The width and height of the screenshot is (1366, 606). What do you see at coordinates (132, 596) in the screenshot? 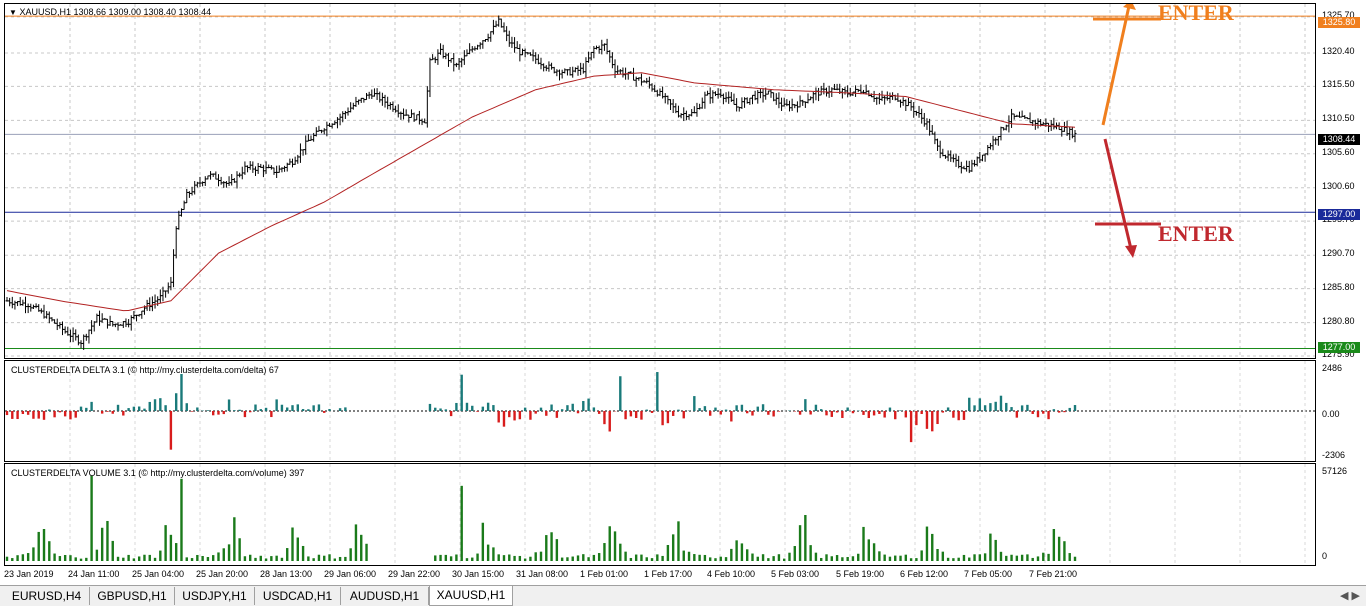
I see `tab-gbpusd-h1: GBPUSD,H1` at bounding box center [132, 596].